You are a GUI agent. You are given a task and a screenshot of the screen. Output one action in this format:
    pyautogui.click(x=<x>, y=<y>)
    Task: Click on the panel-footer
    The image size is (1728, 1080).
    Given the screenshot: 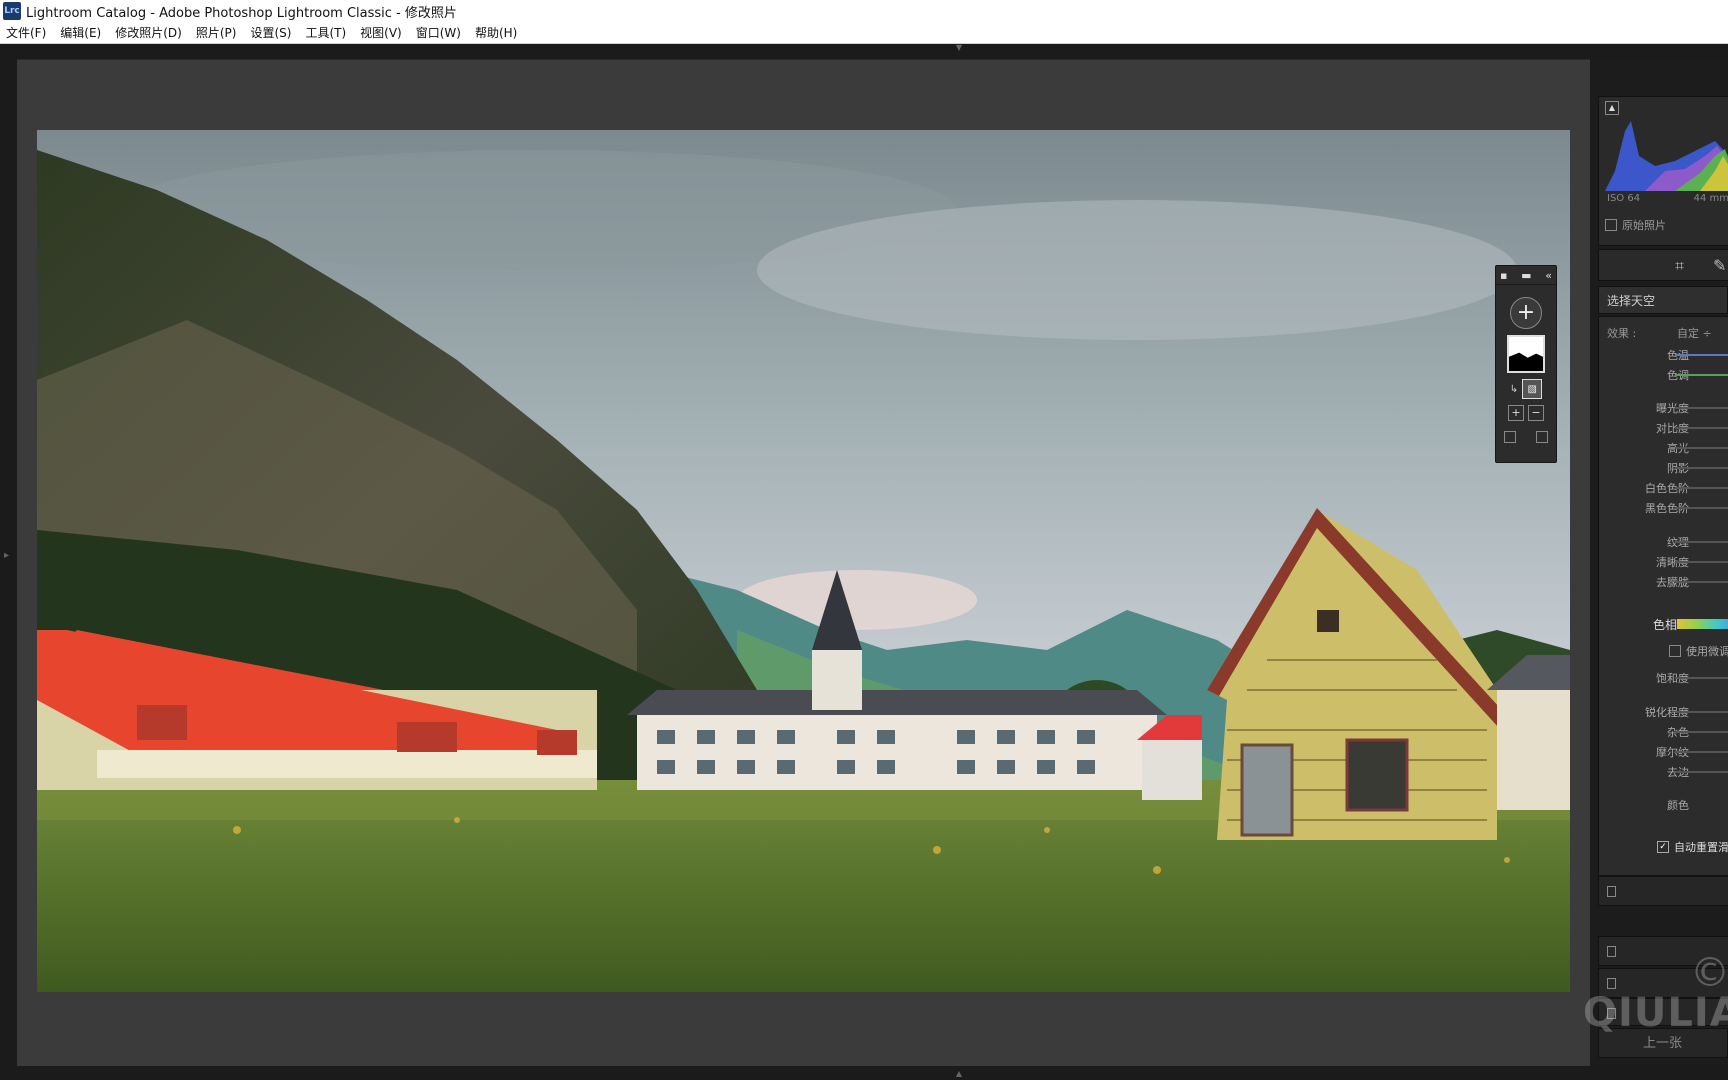 What is the action you would take?
    pyautogui.click(x=1663, y=891)
    